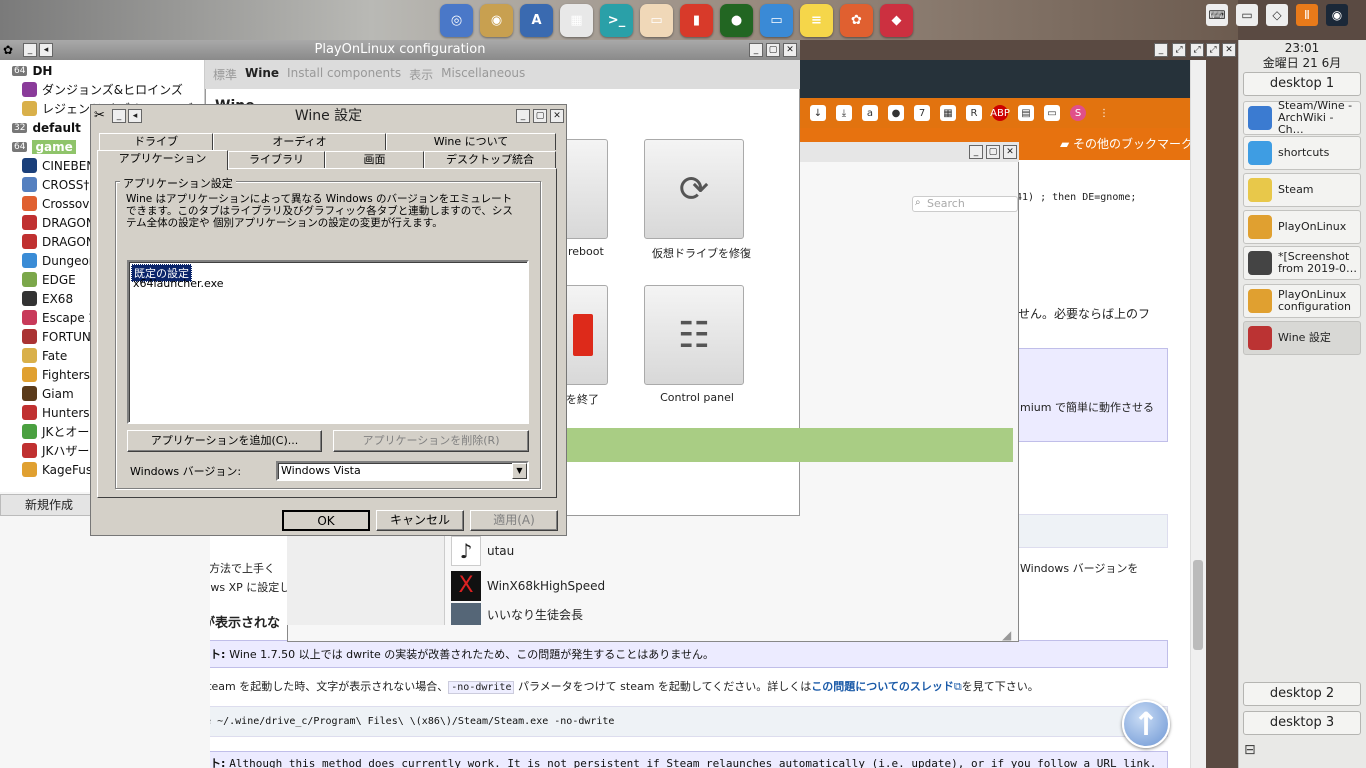  Describe the element at coordinates (576, 20) in the screenshot. I see `calc-icon: ▦` at that location.